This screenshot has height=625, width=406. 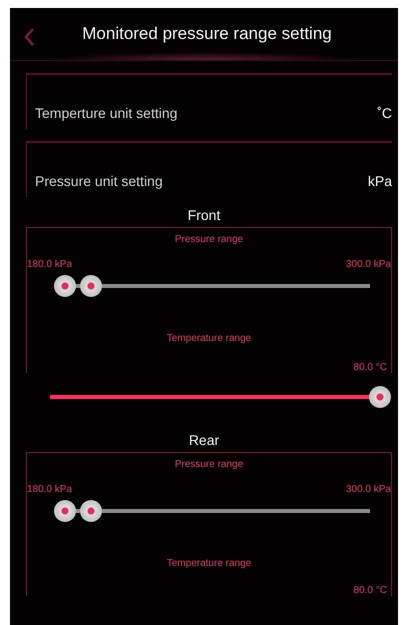 I want to click on setting-value: kPa, so click(x=380, y=181).